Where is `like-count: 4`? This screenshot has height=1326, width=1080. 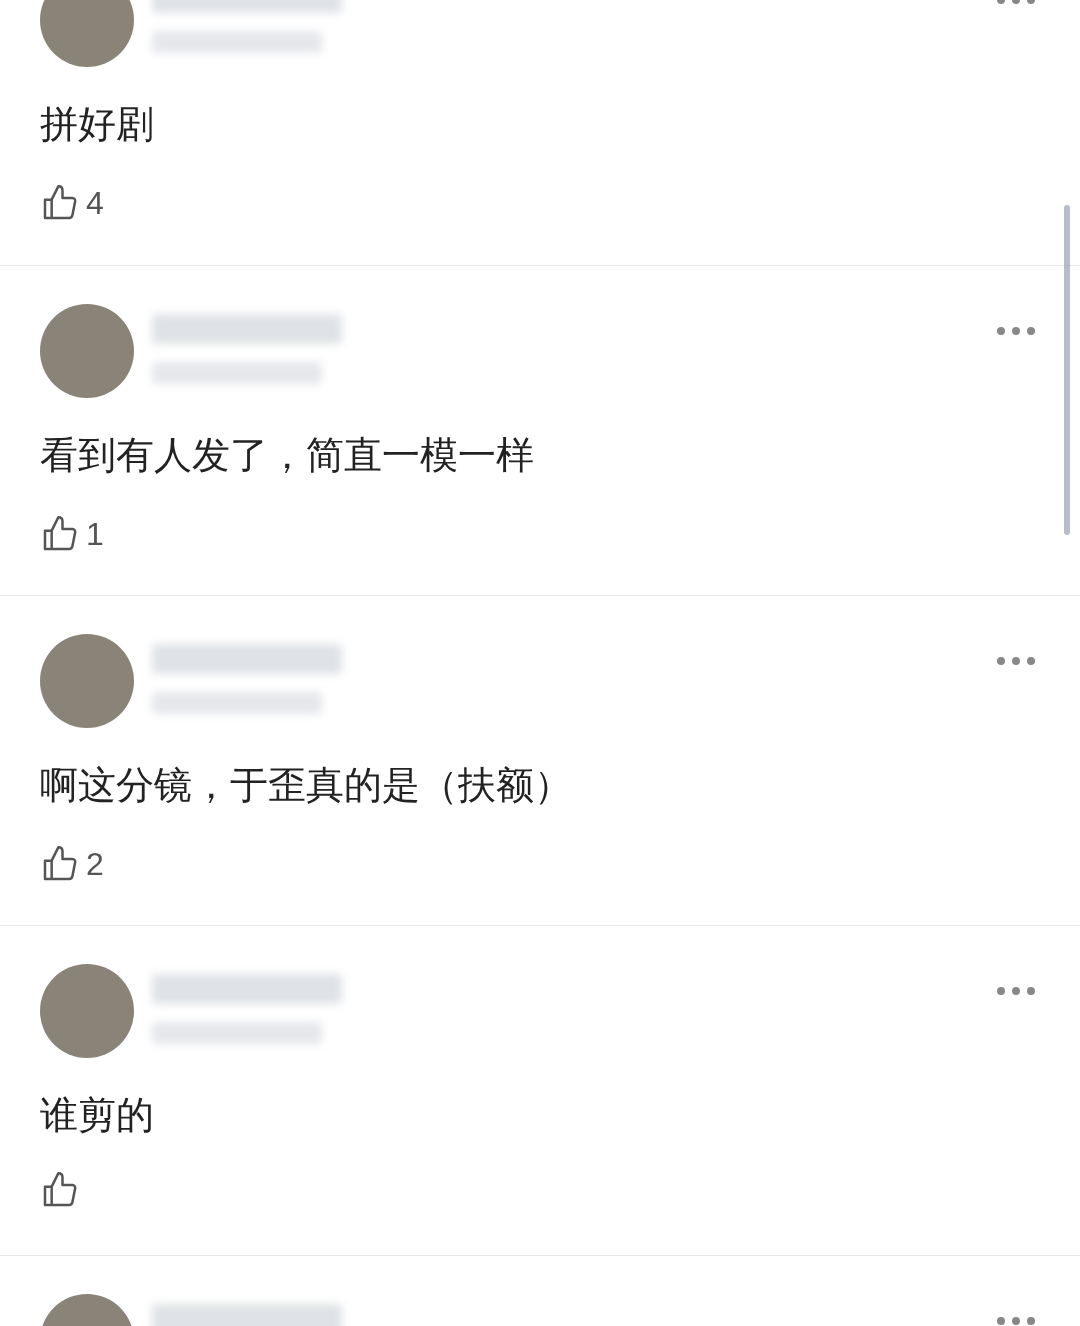
like-count: 4 is located at coordinates (95, 203).